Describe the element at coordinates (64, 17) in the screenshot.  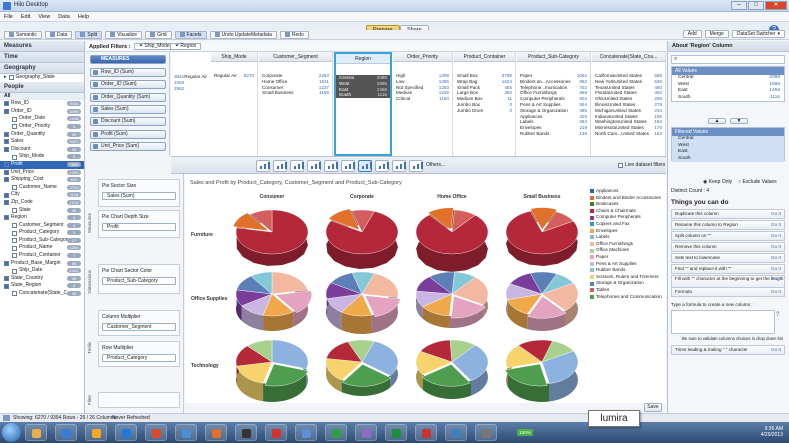
I see `menu-data: Data` at that location.